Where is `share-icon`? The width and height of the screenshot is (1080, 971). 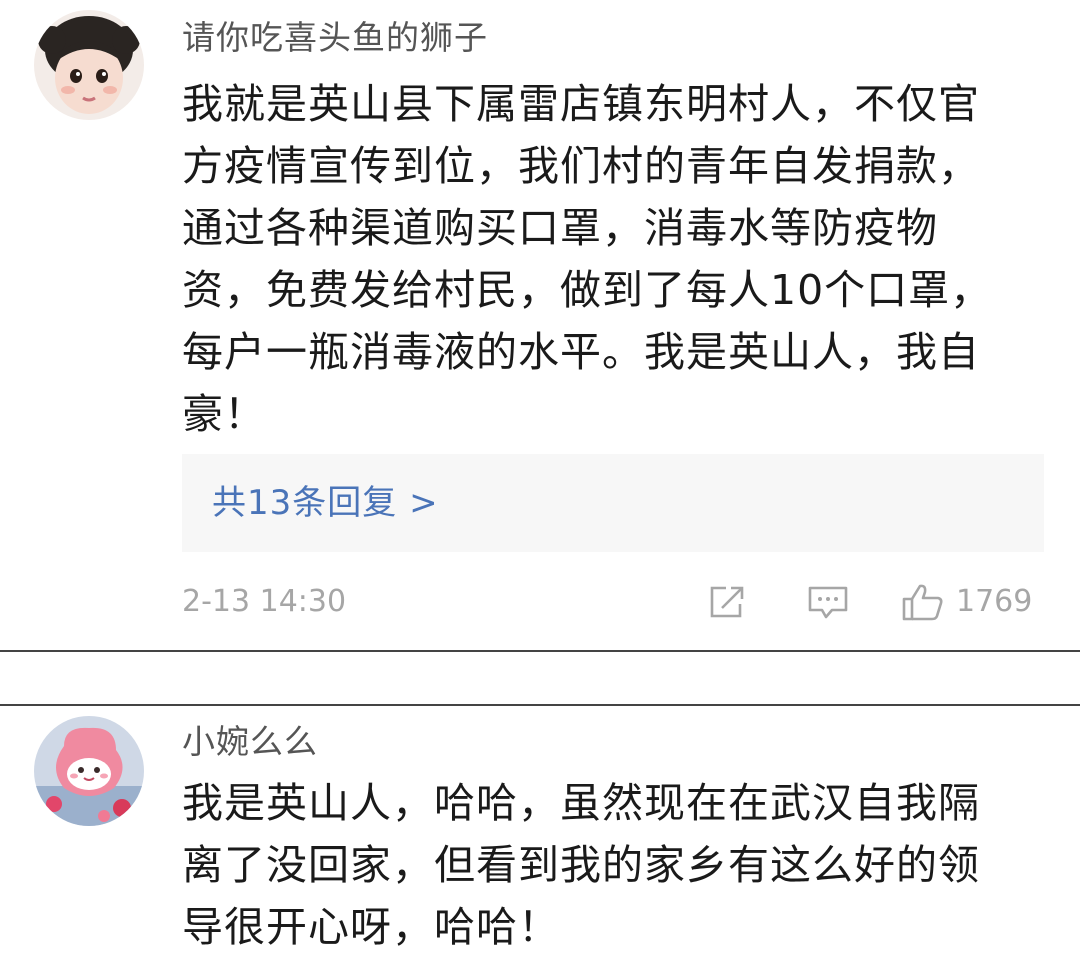
share-icon is located at coordinates (727, 602).